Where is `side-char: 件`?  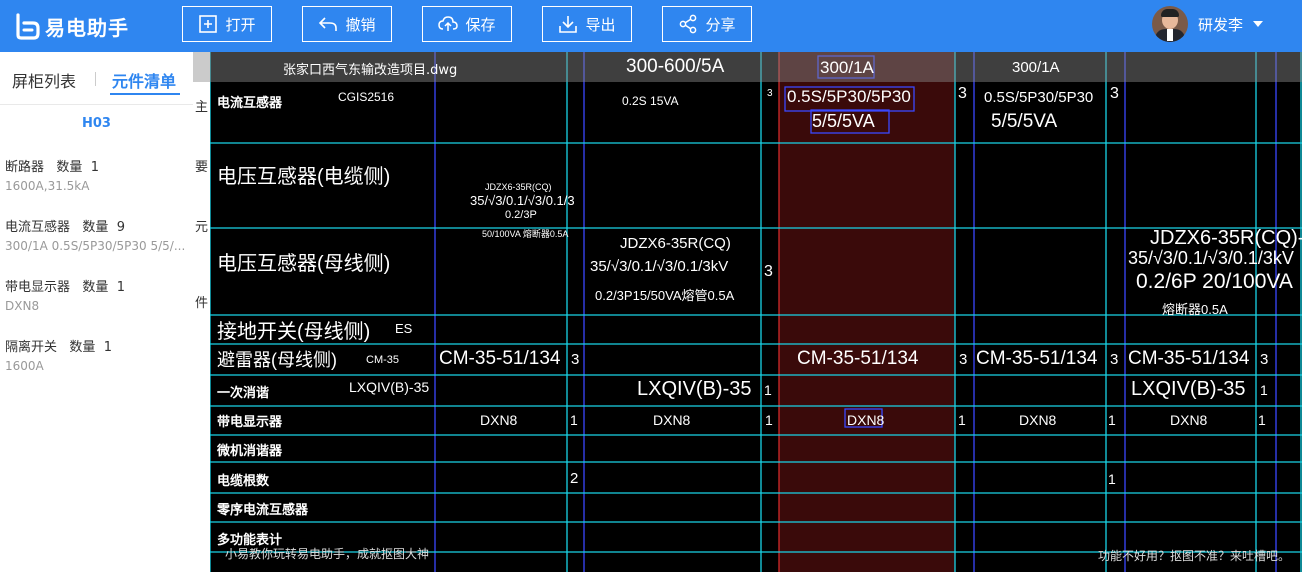
side-char: 件 is located at coordinates (201, 303).